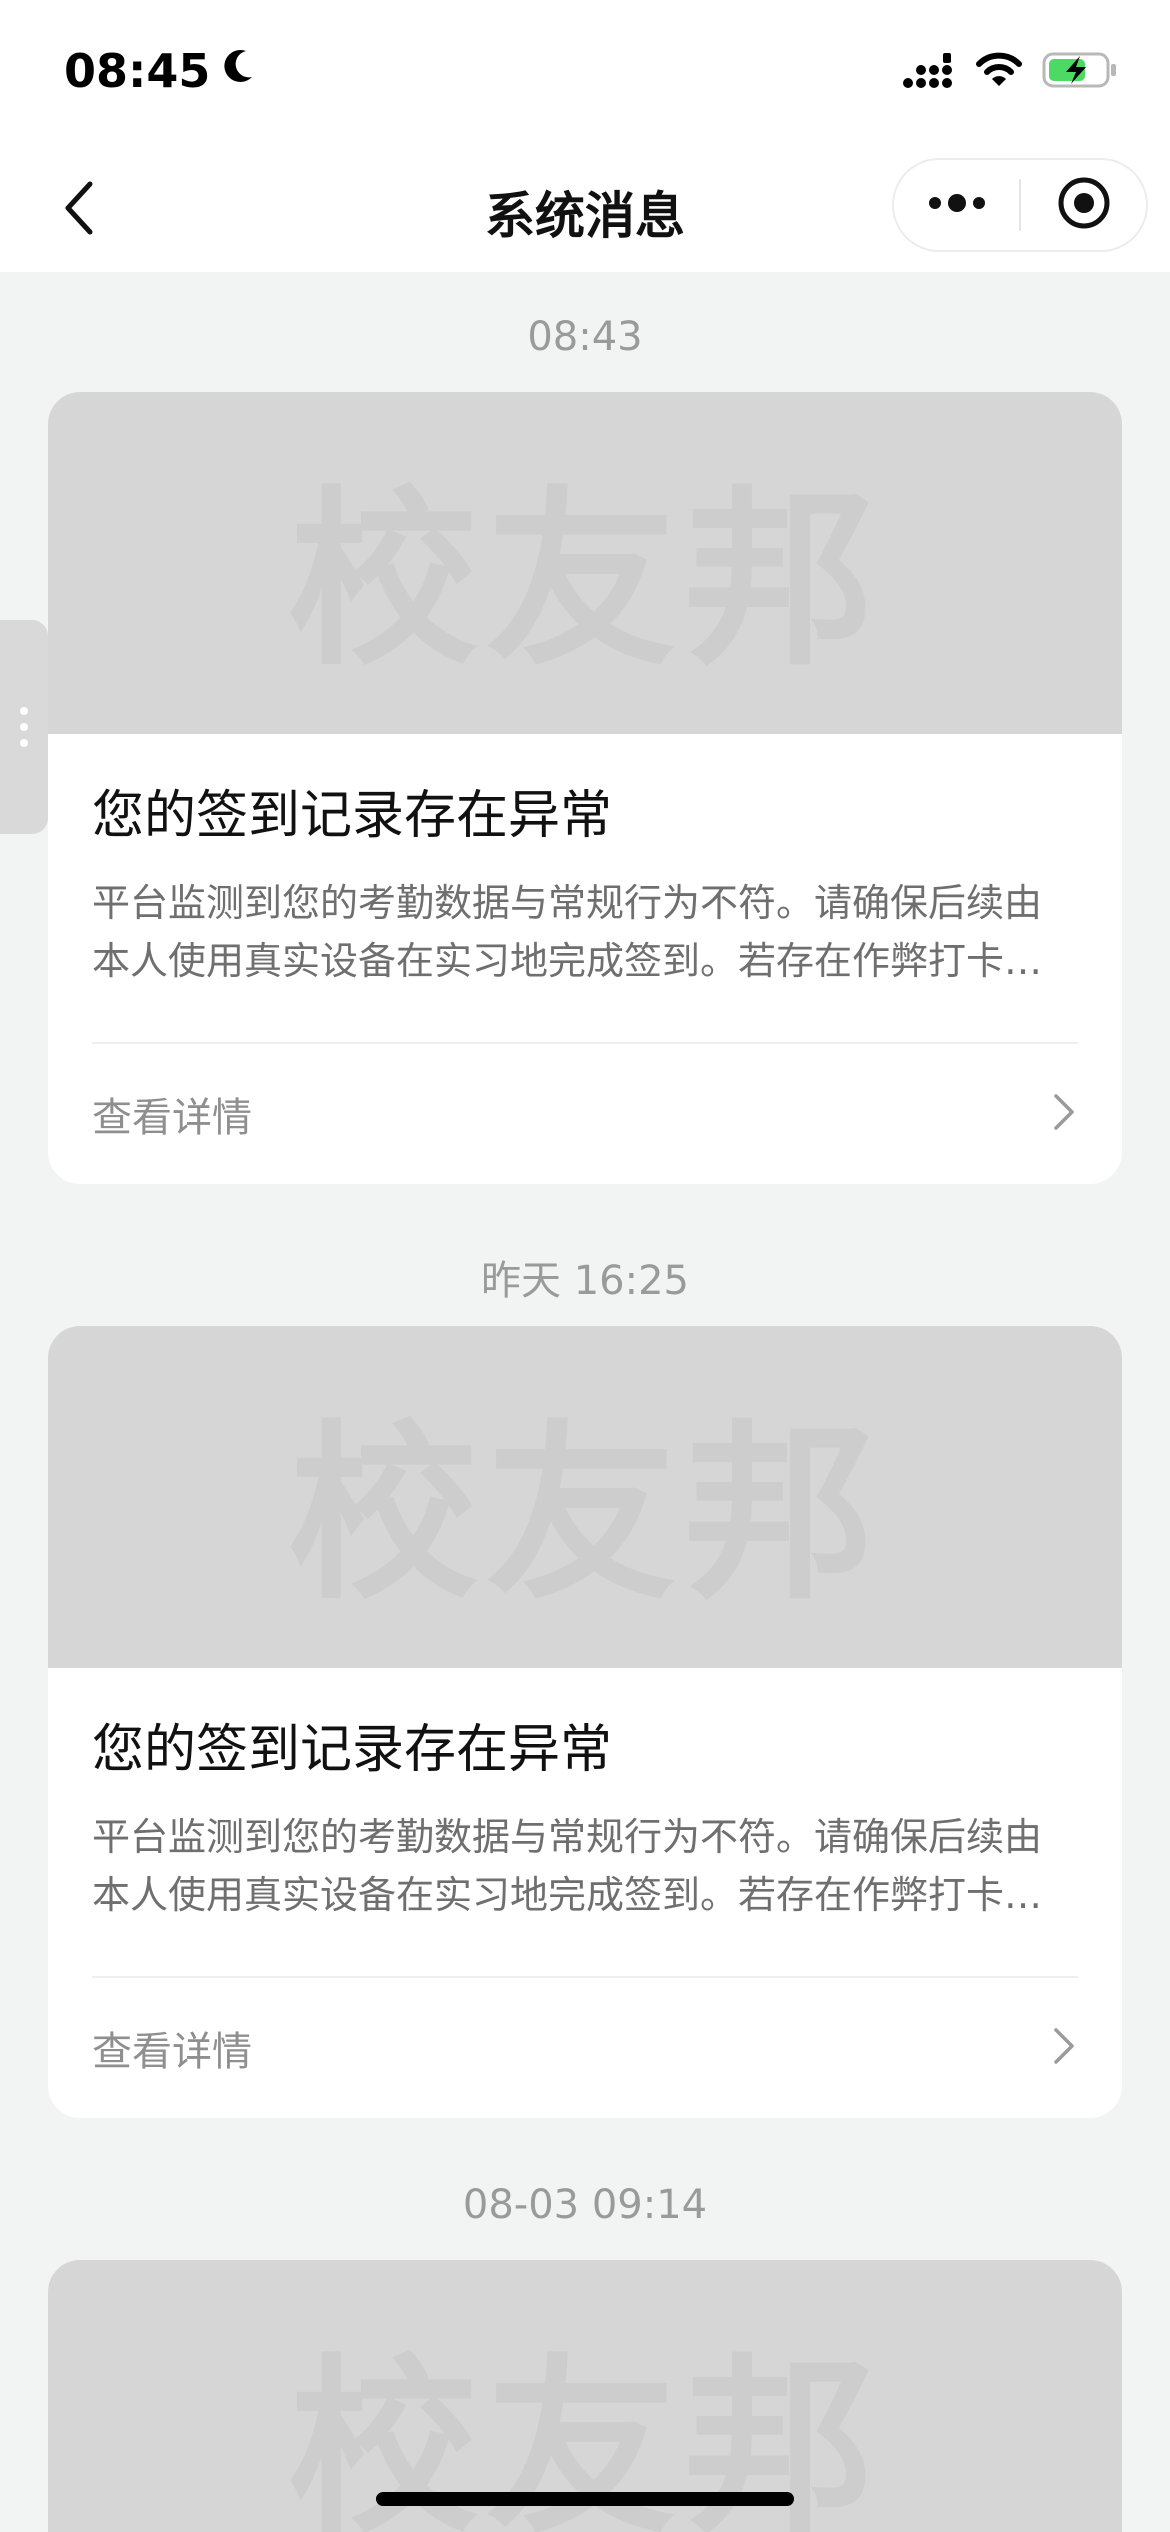  What do you see at coordinates (585, 1281) in the screenshot?
I see `message-timestamp: 昨天 16:25` at bounding box center [585, 1281].